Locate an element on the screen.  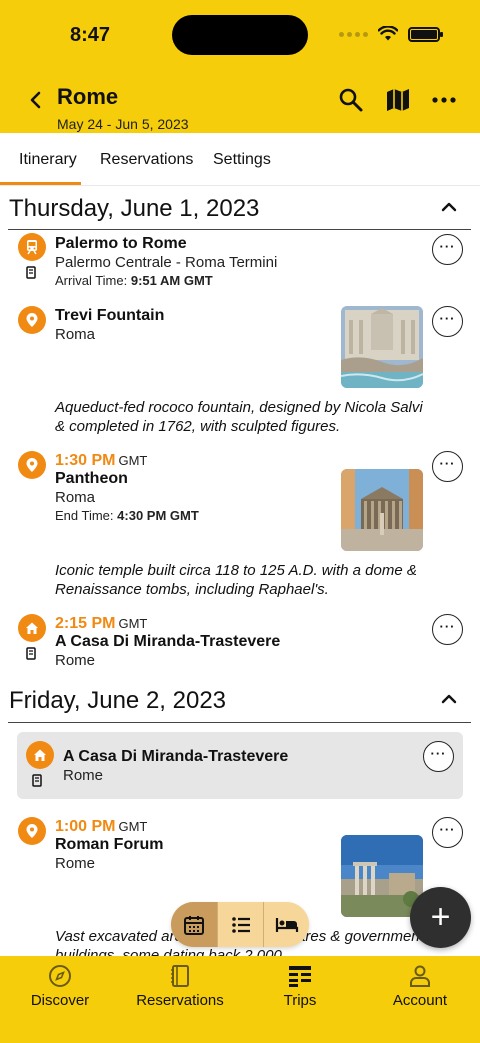
trip-dates: May 24 - Jun 5, 2023 is located at coordinates (123, 124).